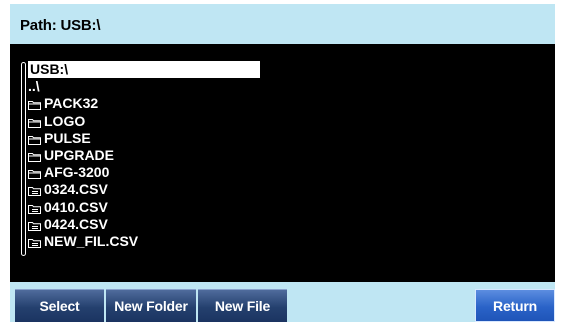  I want to click on file-name: ..\, so click(34, 86).